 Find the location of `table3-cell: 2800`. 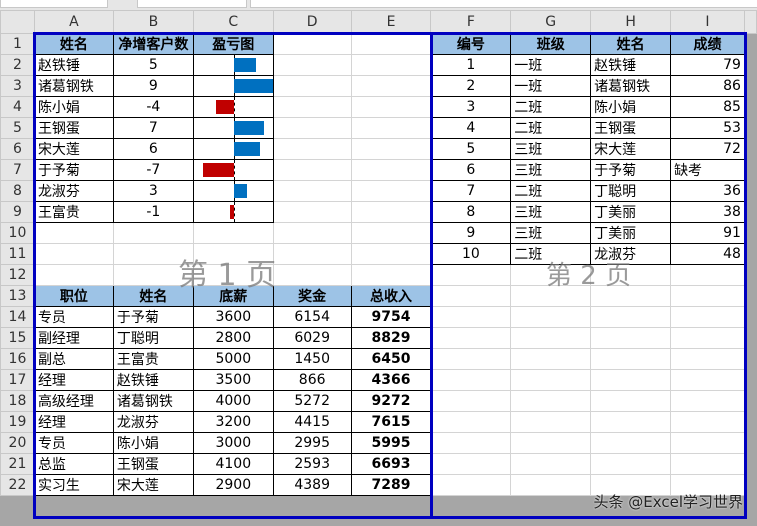

table3-cell: 2800 is located at coordinates (233, 338).